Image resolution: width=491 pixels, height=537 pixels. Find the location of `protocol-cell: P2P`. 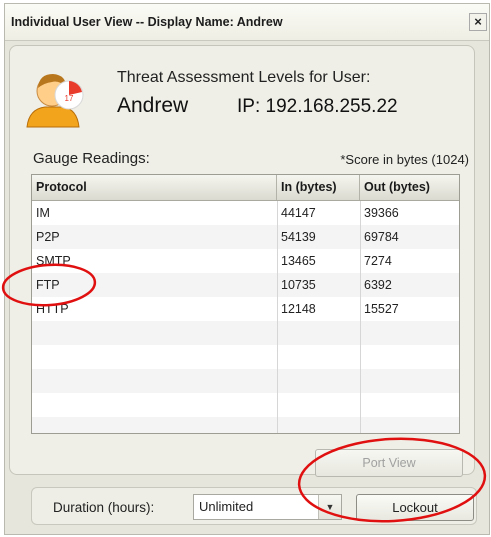

protocol-cell: P2P is located at coordinates (48, 237).